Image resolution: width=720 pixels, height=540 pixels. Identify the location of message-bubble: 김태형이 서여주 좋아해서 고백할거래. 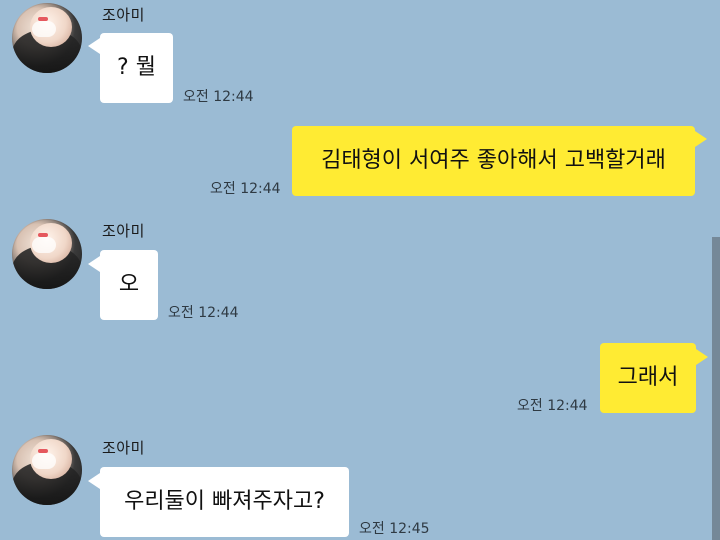
(493, 161).